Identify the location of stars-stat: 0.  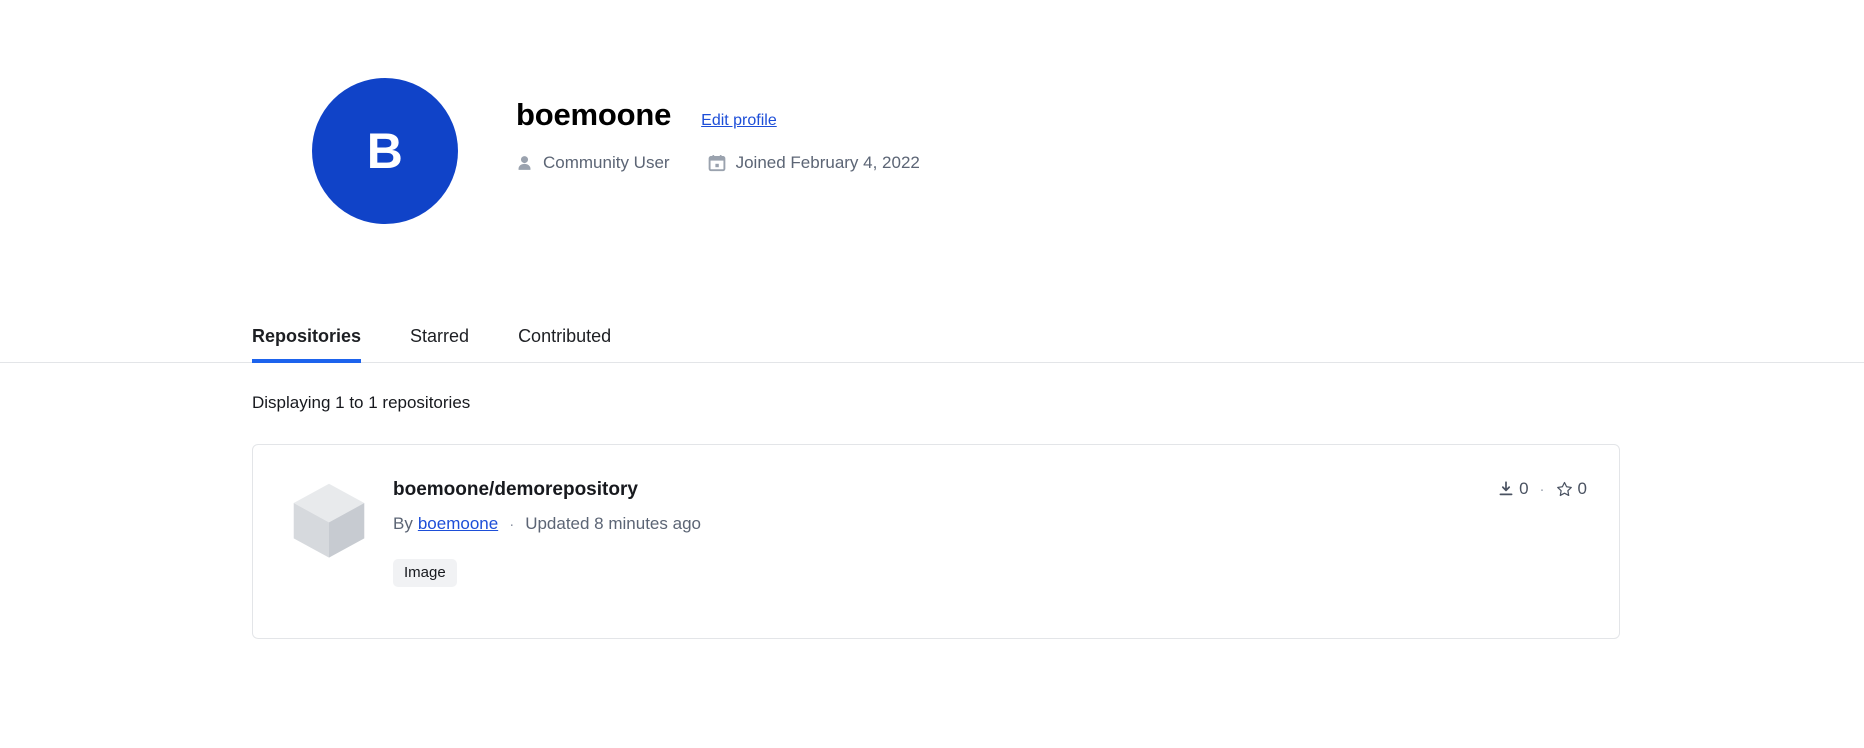
(1571, 489).